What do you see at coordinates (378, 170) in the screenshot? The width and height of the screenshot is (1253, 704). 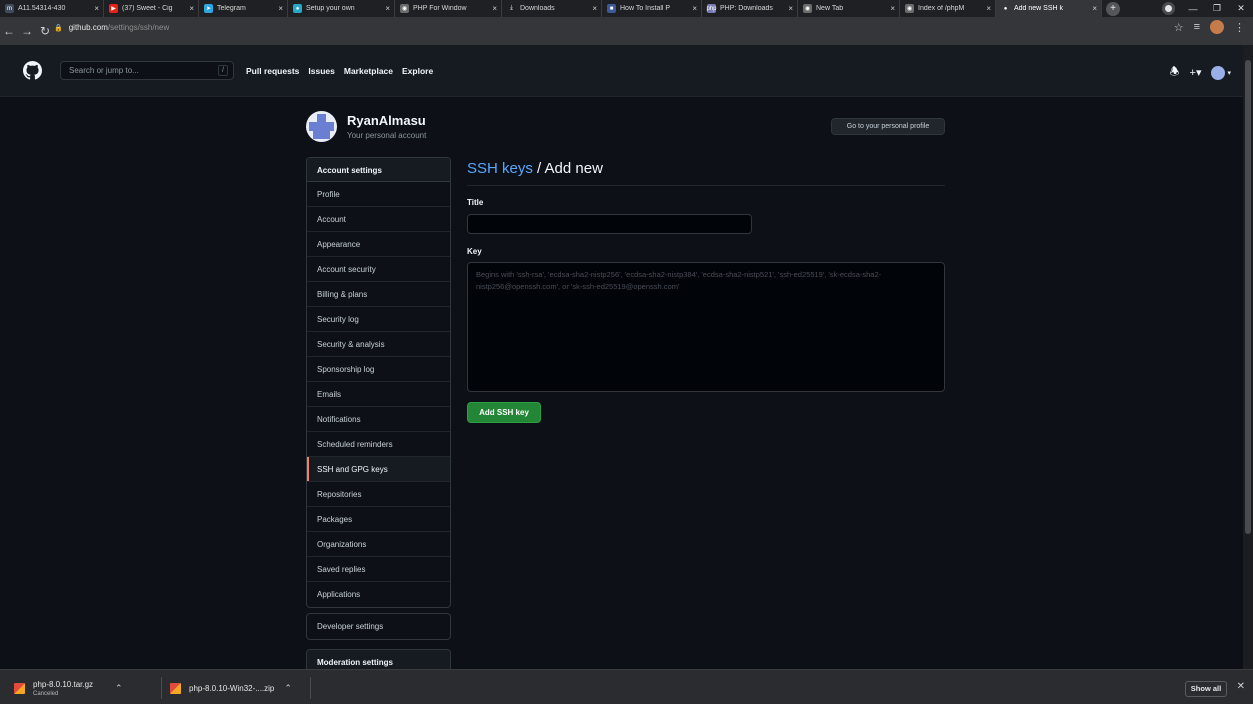 I see `account-settings-heading: Account settings` at bounding box center [378, 170].